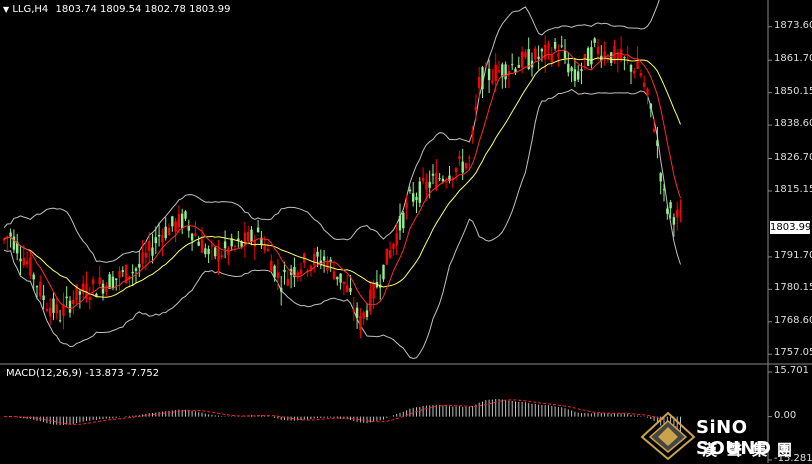 Image resolution: width=812 pixels, height=464 pixels. I want to click on price-tick-label: 1757.05, so click(793, 353).